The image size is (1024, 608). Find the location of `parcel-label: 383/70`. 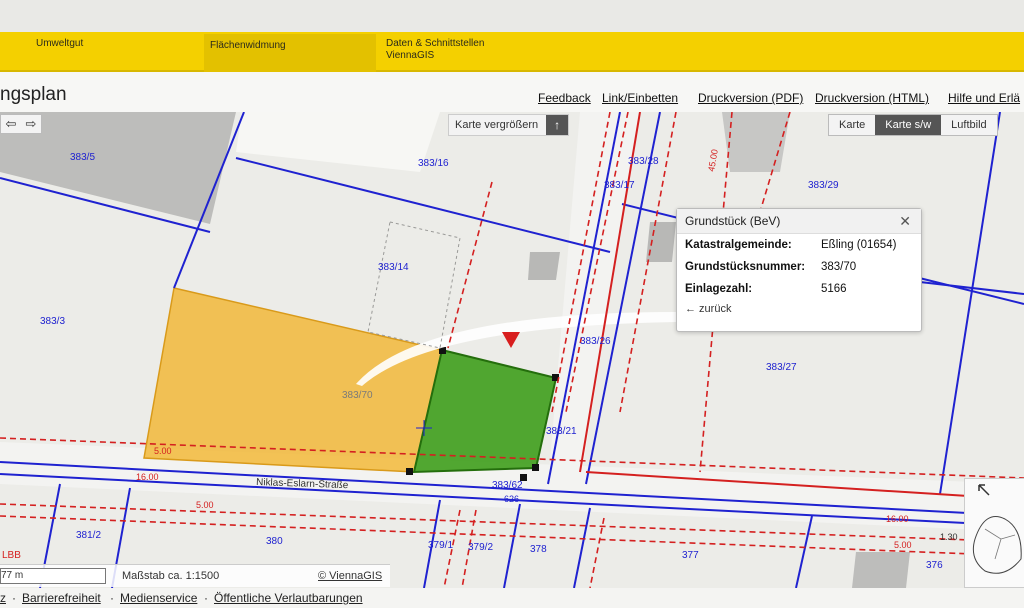

parcel-label: 383/70 is located at coordinates (357, 395).